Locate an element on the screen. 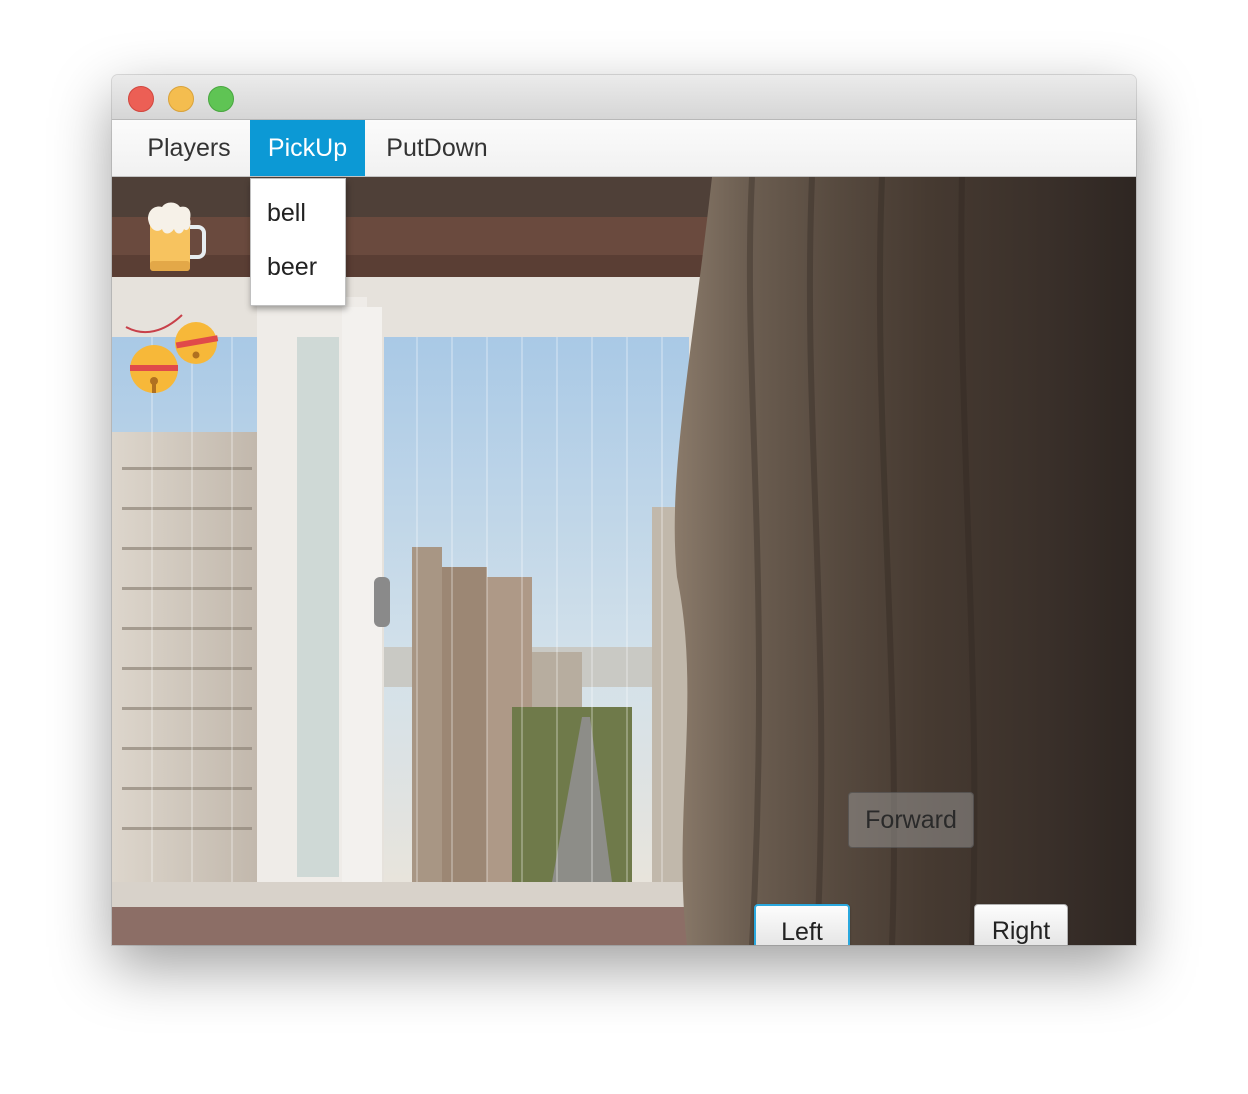  maximize-window-button is located at coordinates (221, 99).